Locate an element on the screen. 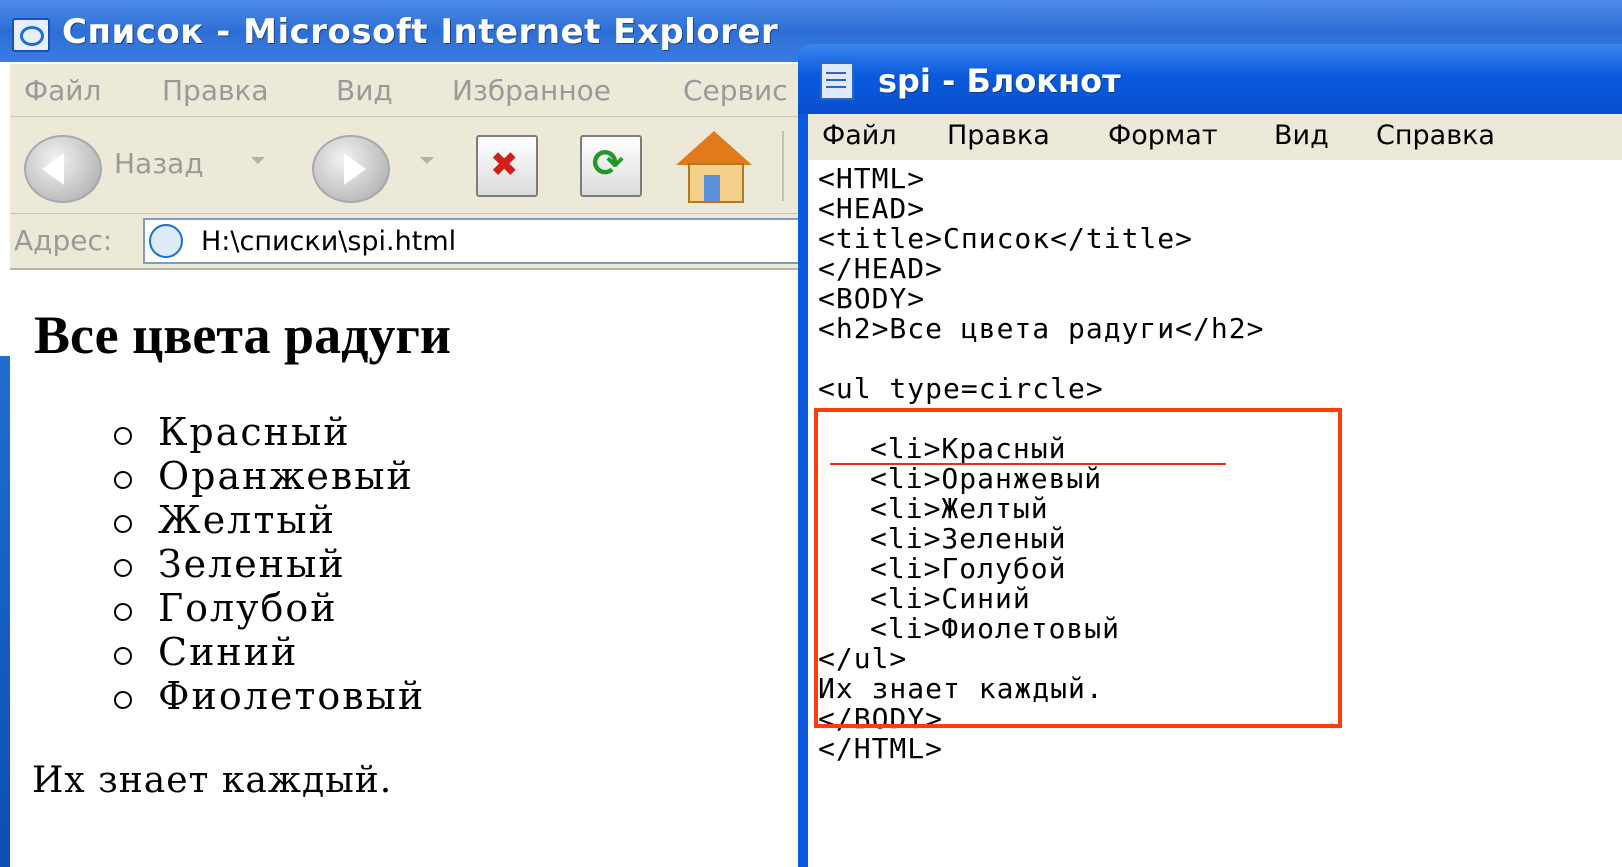 This screenshot has height=867, width=1622. ie-menu-tools: Сервис is located at coordinates (735, 90).